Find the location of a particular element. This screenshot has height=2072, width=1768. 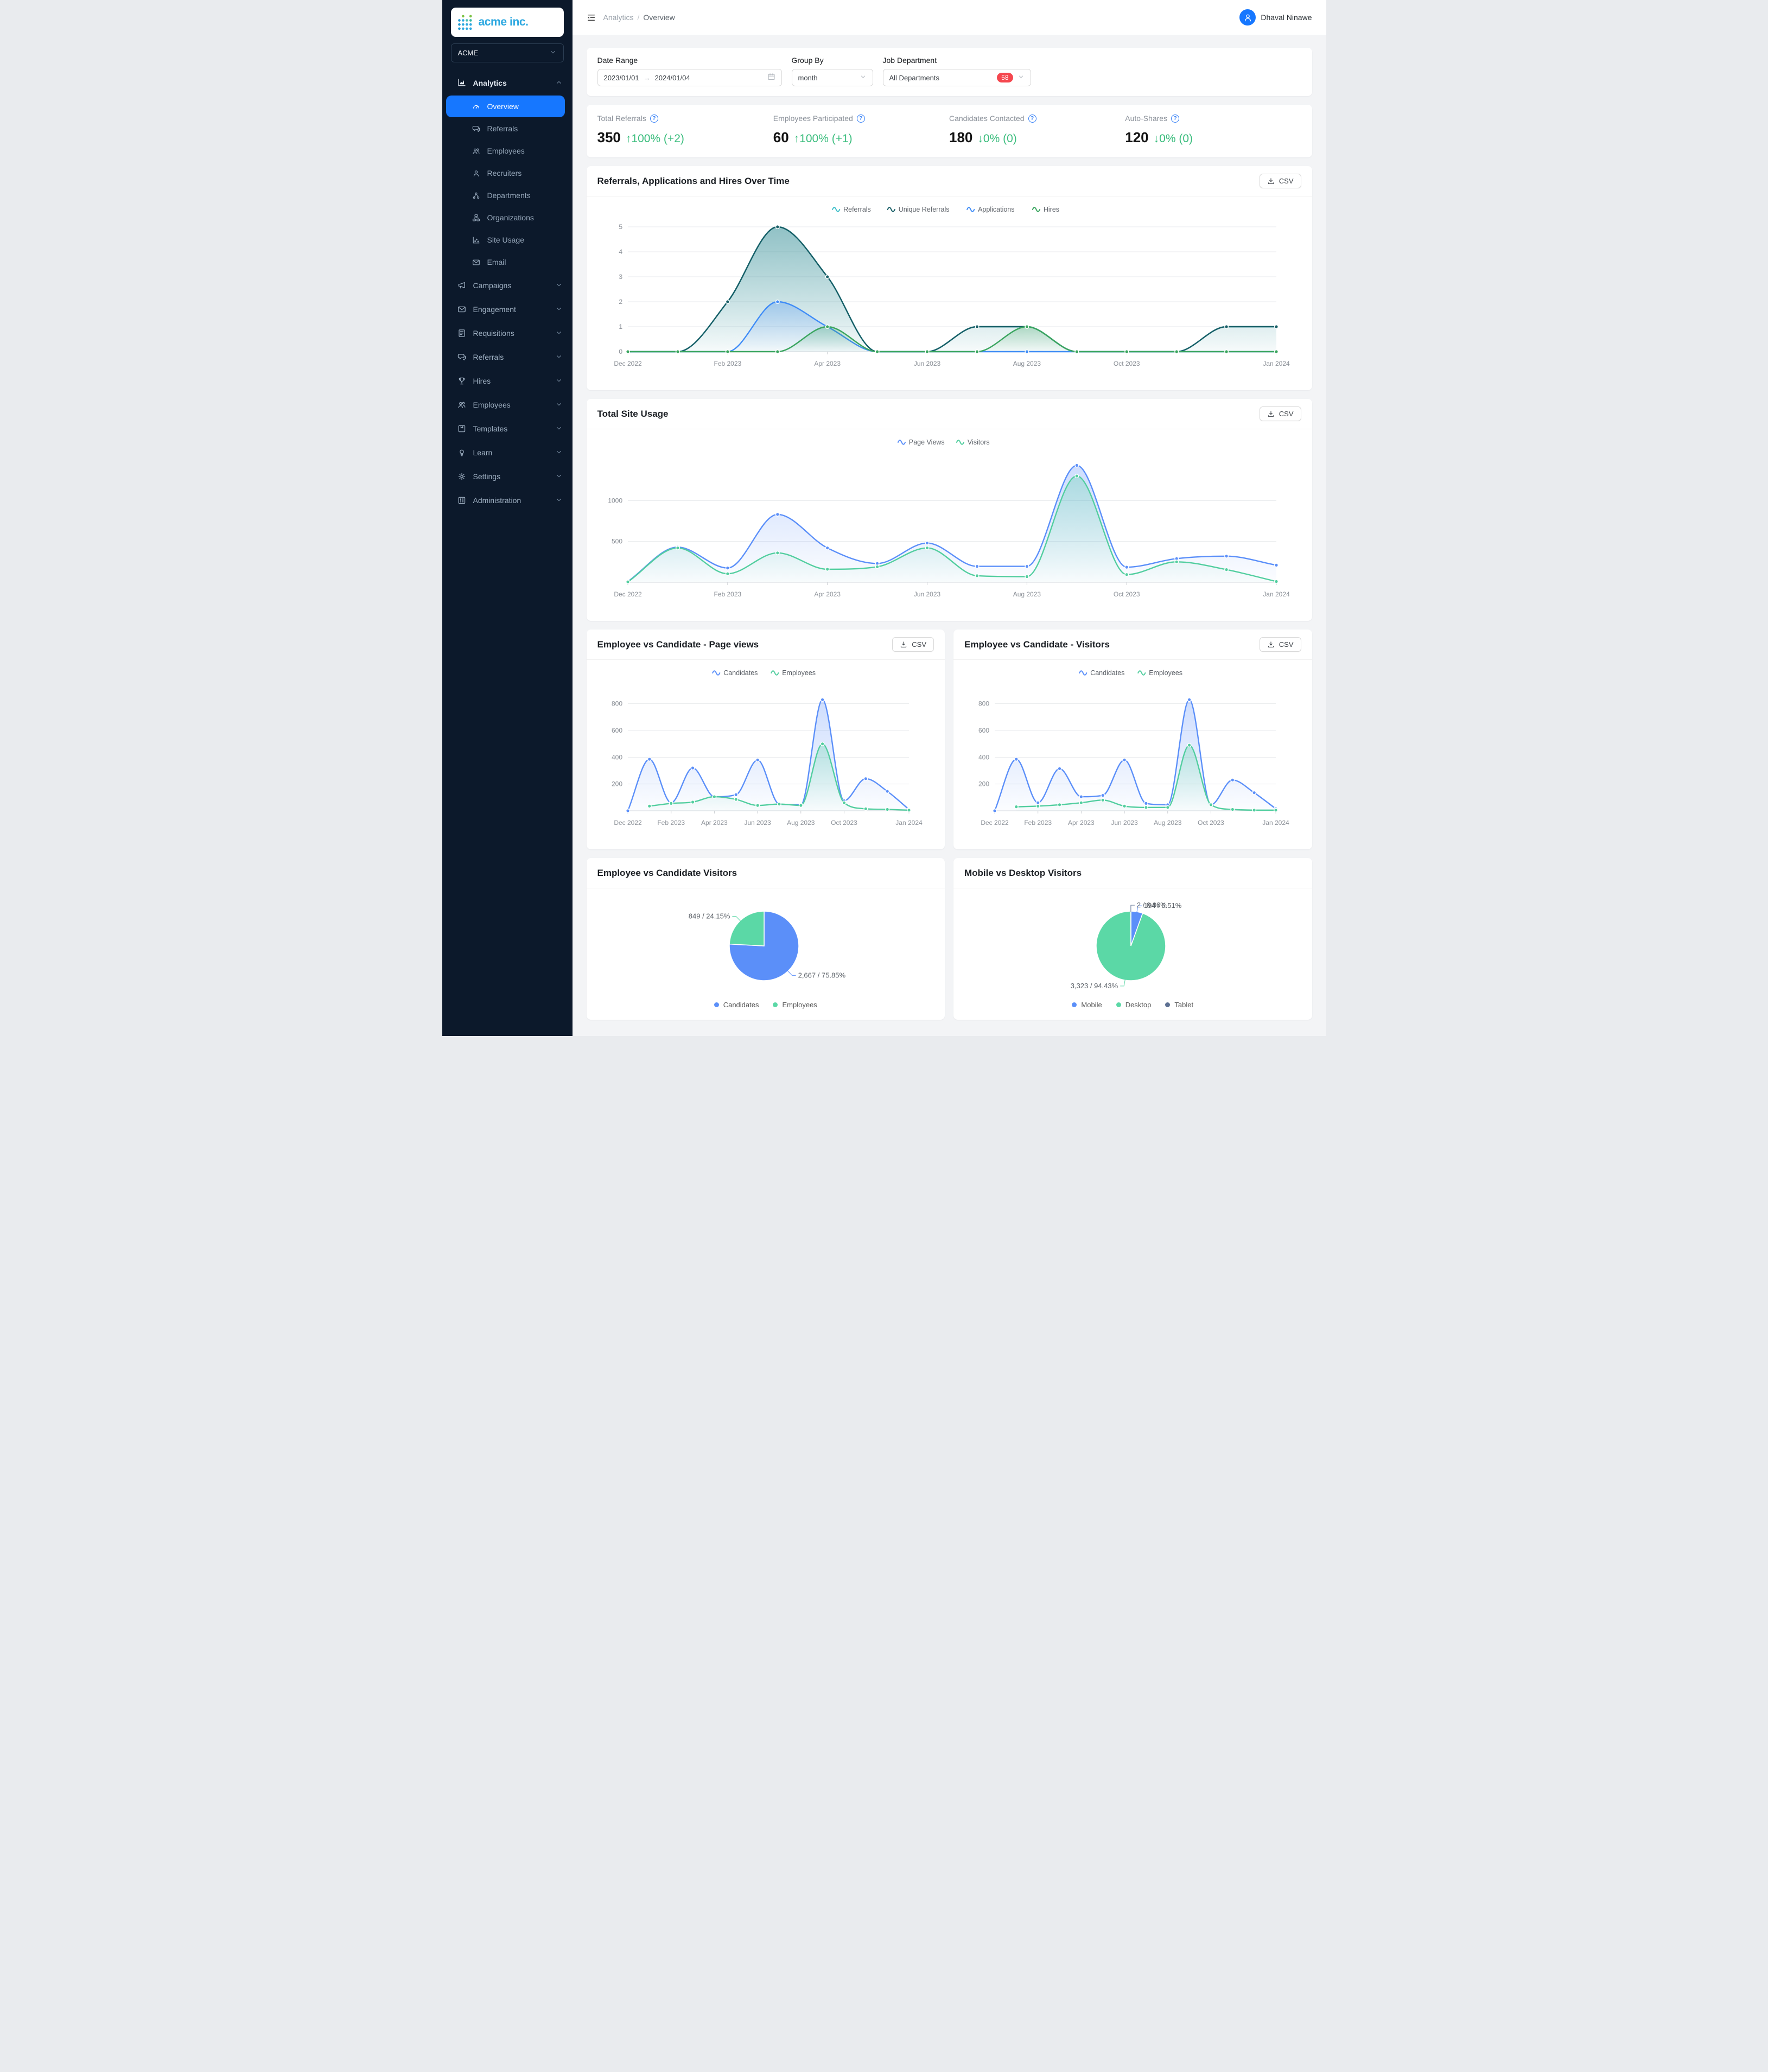

sidebar-group-employees: Employees is located at coordinates (507, 405).